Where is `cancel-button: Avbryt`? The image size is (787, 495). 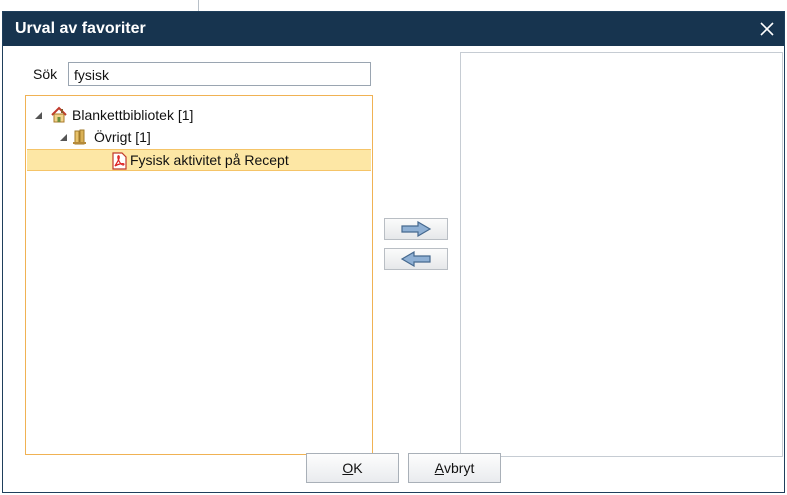
cancel-button: Avbryt is located at coordinates (454, 468).